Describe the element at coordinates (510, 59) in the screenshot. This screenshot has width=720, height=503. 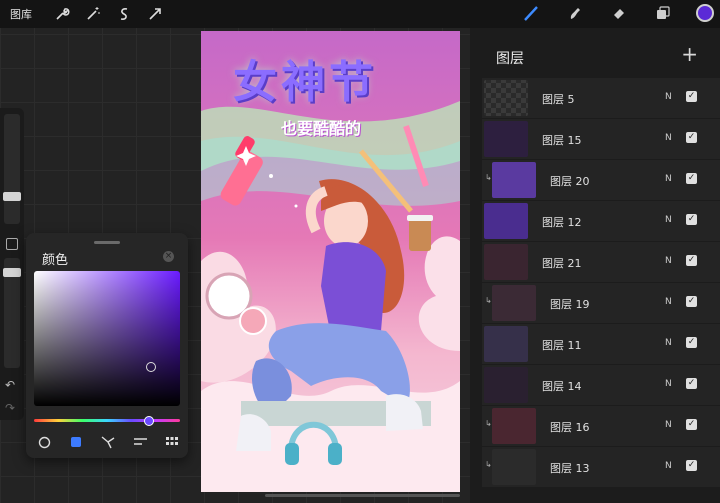
I see `layers-title: 图层` at that location.